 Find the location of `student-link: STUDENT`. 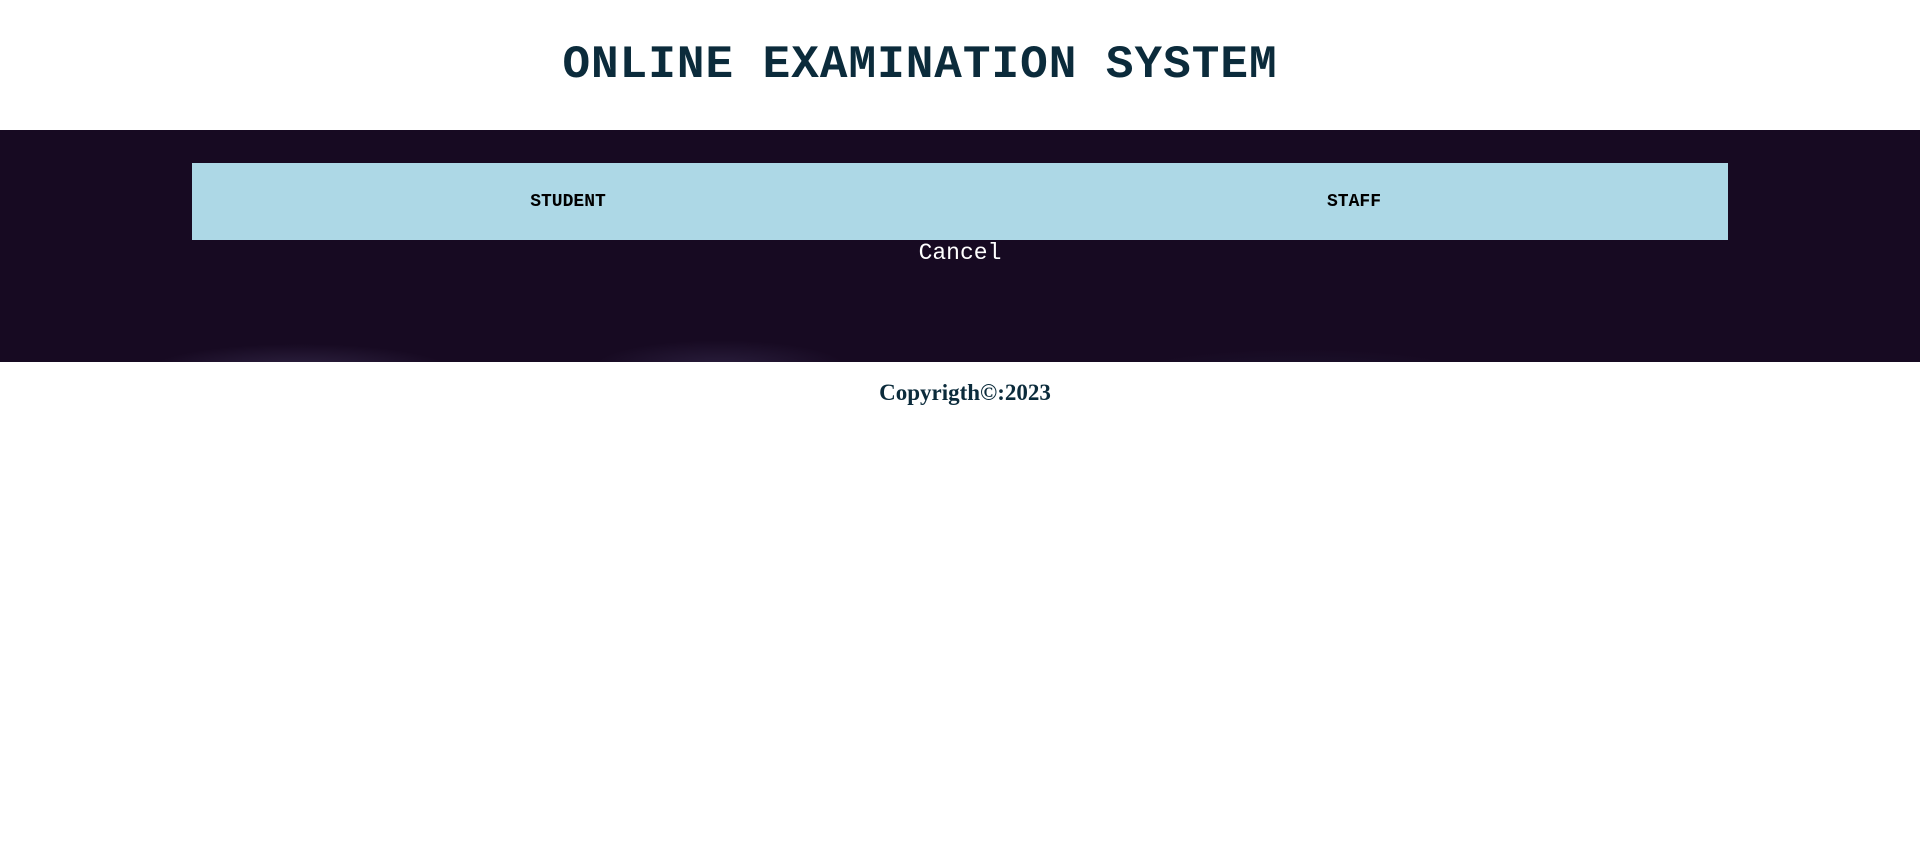

student-link: STUDENT is located at coordinates (568, 201).